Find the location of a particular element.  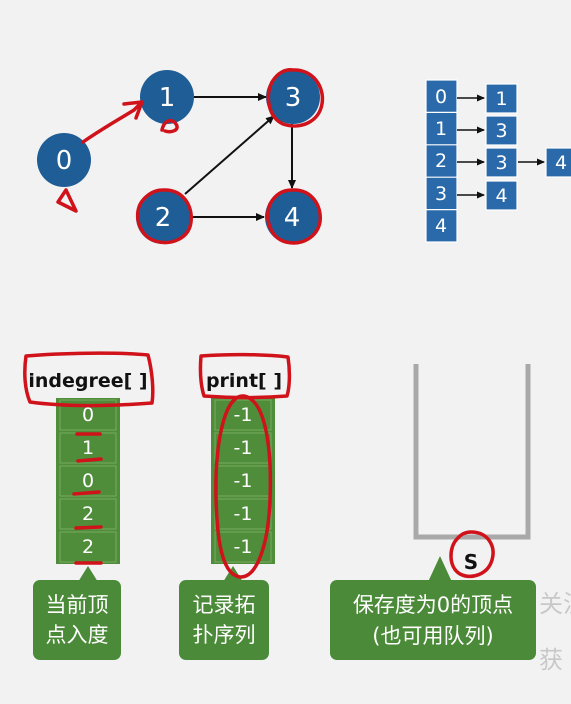

graph-node-2-label: 2 is located at coordinates (163, 218).